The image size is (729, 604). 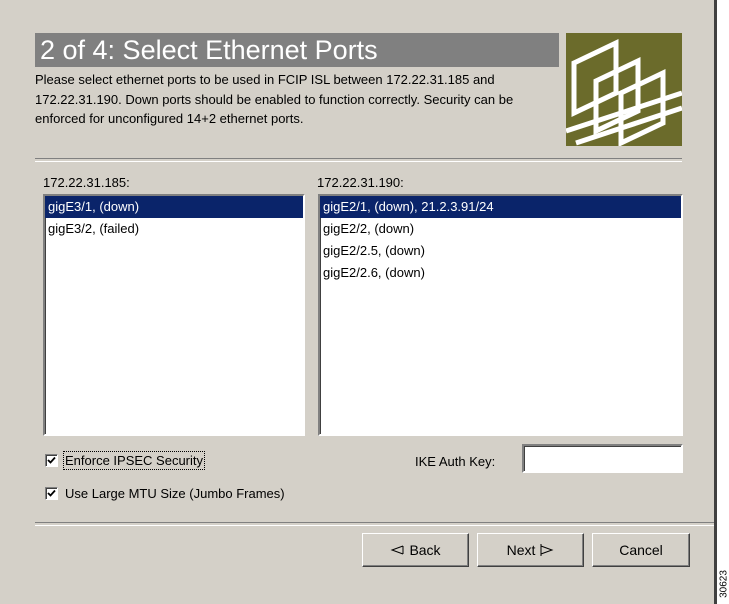 I want to click on figure-id: 30623, so click(x=723, y=584).